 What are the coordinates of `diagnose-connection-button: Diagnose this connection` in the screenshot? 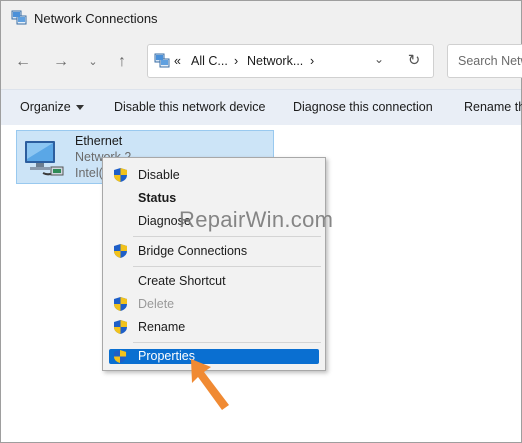 It's located at (363, 107).